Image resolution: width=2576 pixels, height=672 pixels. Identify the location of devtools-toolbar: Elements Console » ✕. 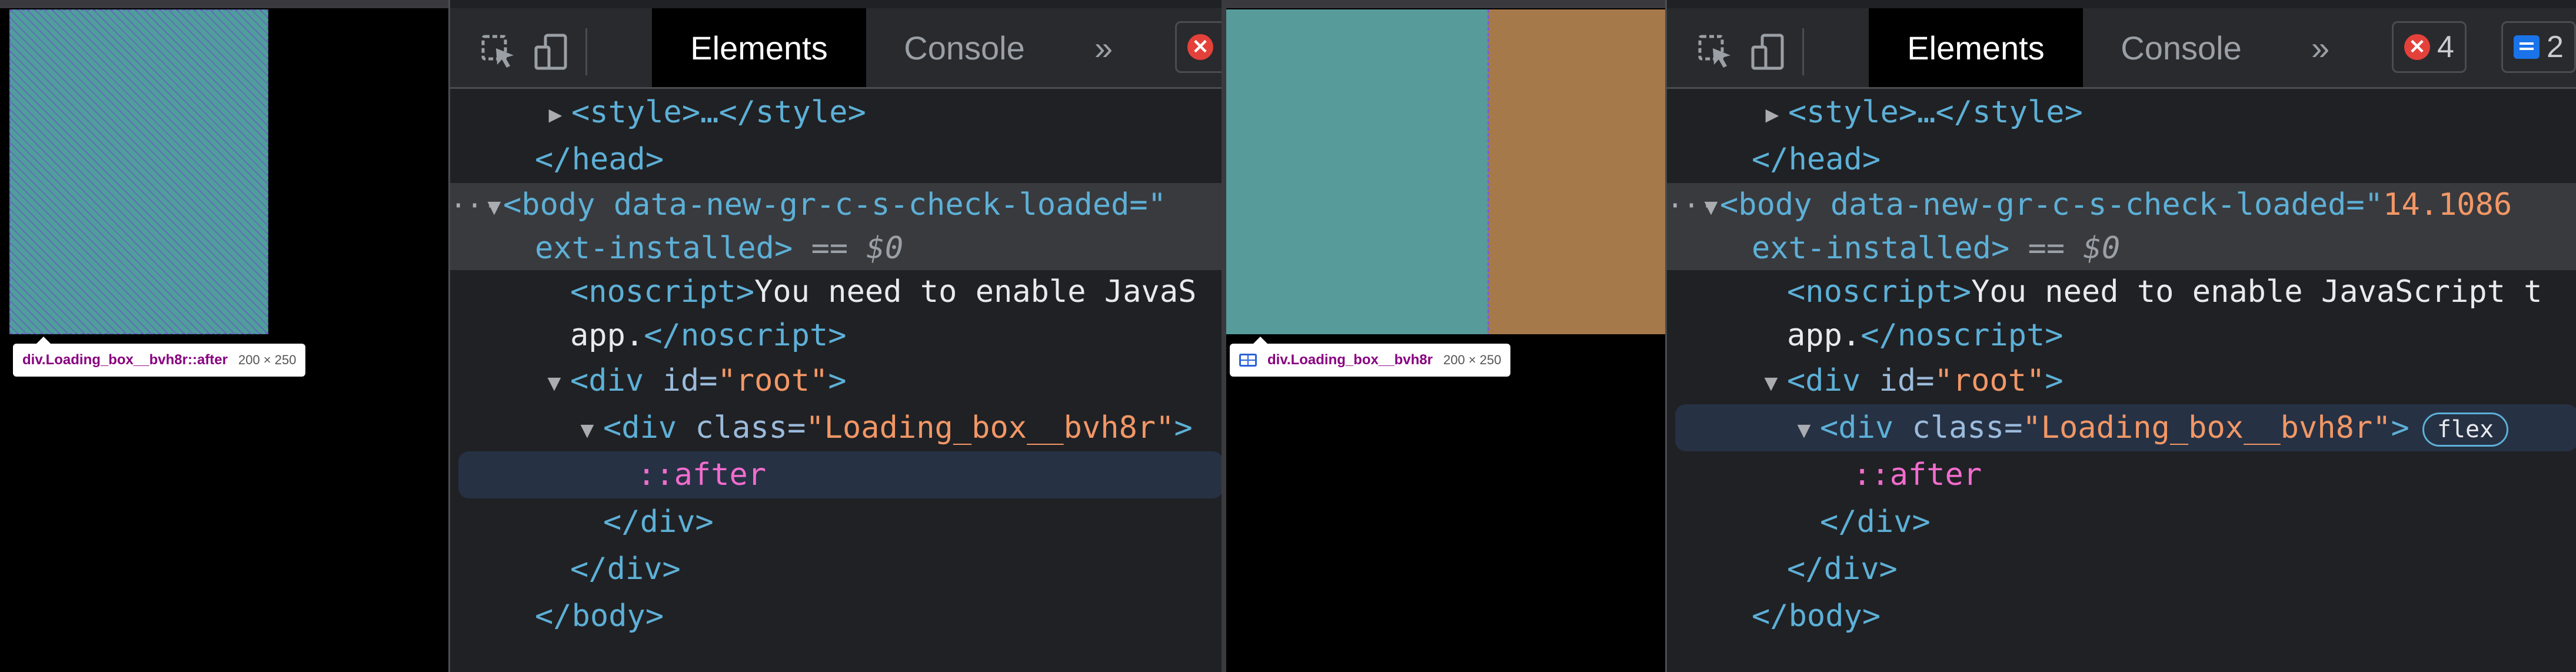
(836, 48).